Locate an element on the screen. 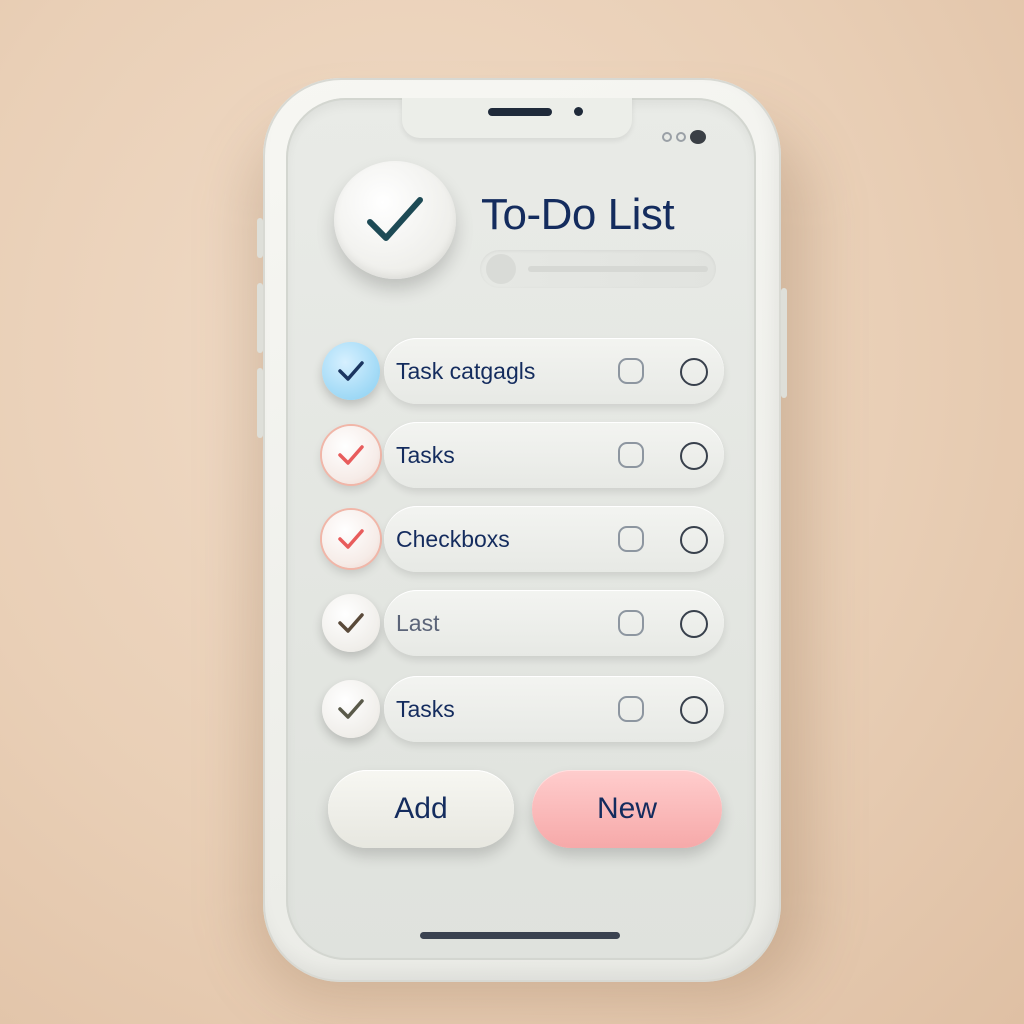 The image size is (1024, 1024). side-button-left-mid is located at coordinates (260, 318).